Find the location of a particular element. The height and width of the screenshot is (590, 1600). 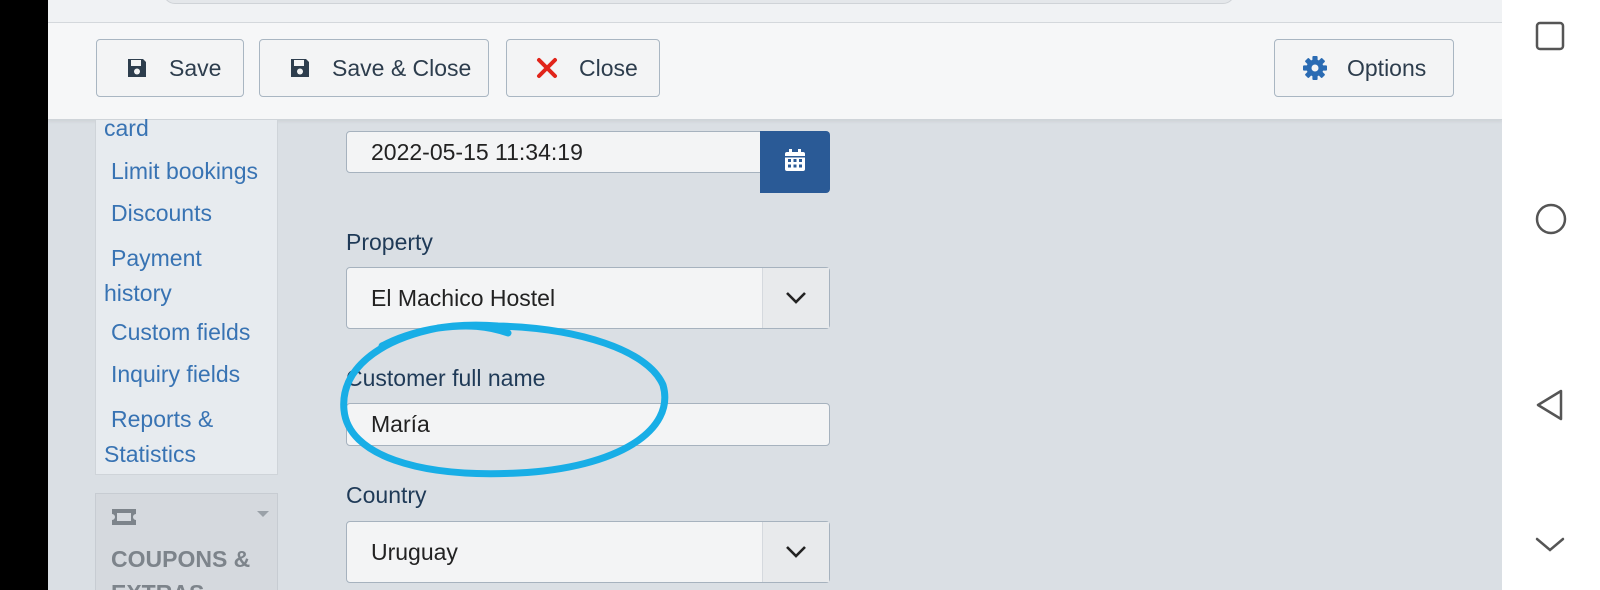

keyboard-hide-icon is located at coordinates (1550, 547).